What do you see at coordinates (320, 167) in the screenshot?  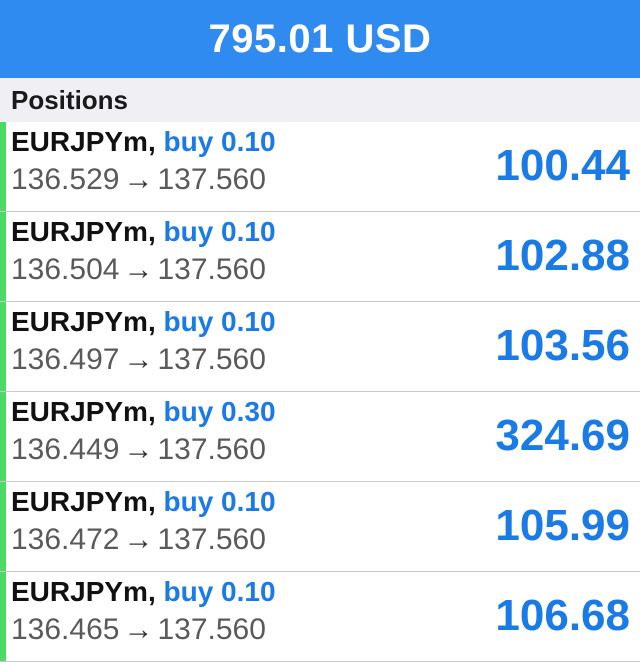 I see `position-row: EURJPYm, buy 0.10 136.529 → 137.560 100.44` at bounding box center [320, 167].